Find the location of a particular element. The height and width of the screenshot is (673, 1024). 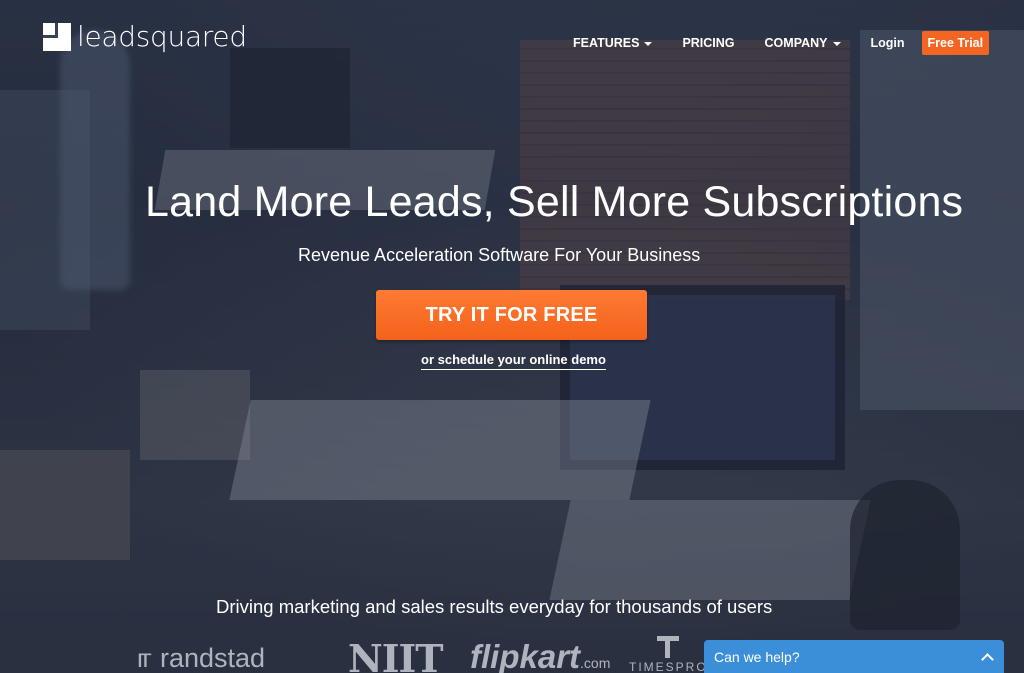

timespro-logo: TIMESPRO is located at coordinates (668, 654).